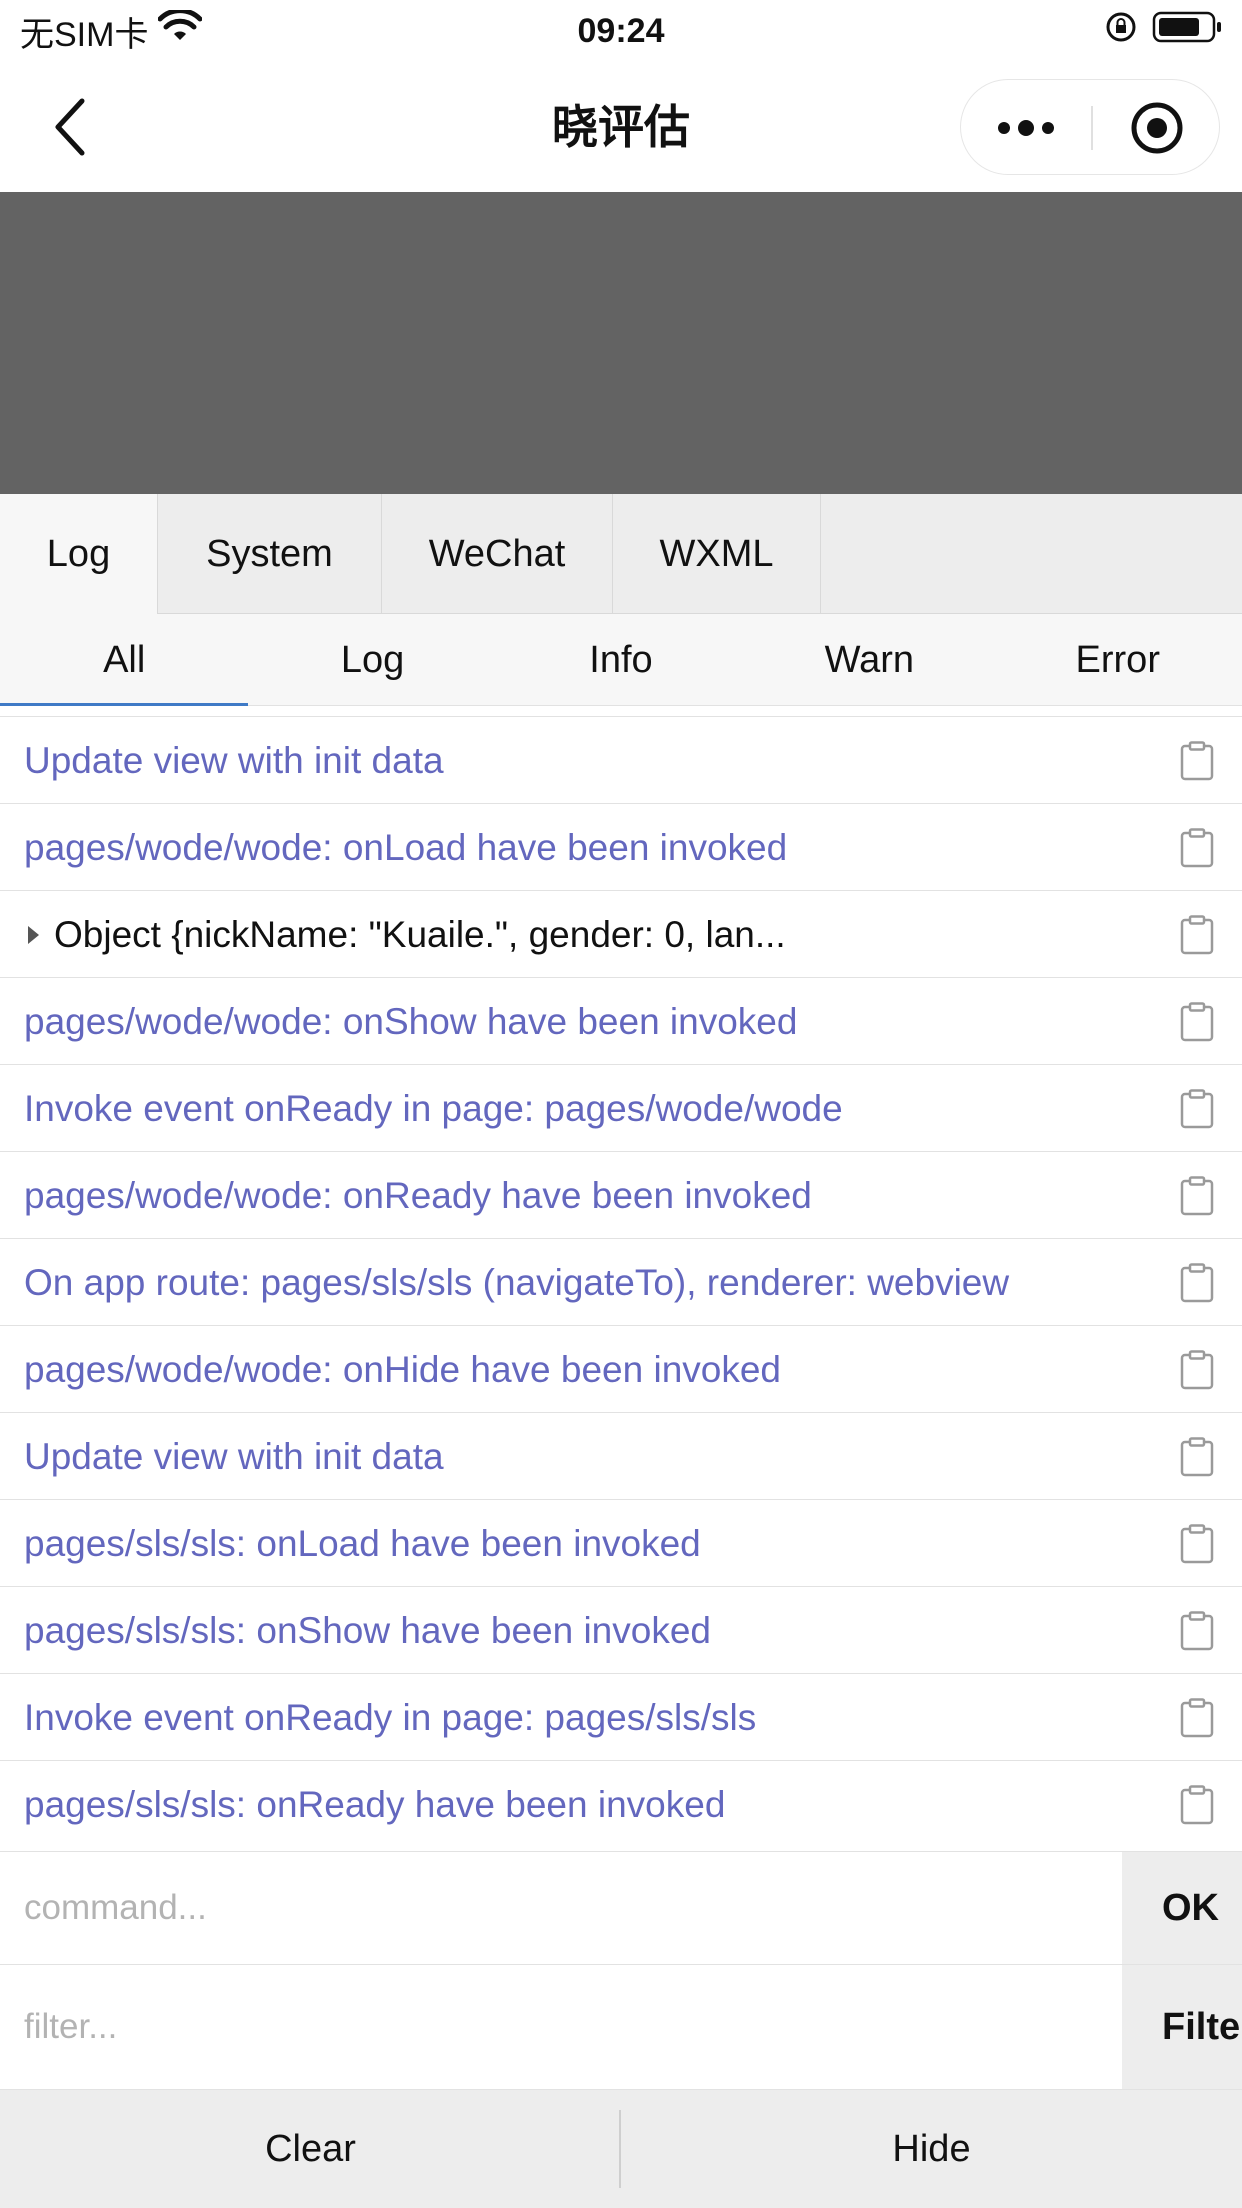  I want to click on command-row: OK, so click(621, 1908).